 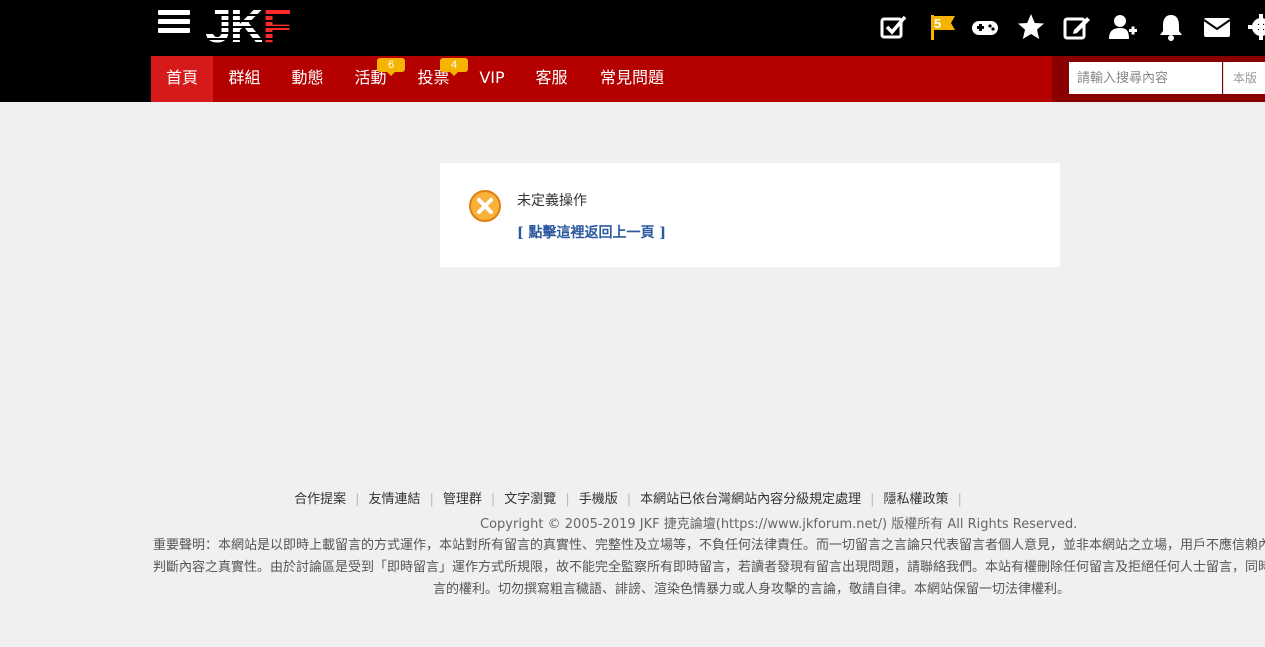 I want to click on add-user-icon, so click(x=1123, y=27).